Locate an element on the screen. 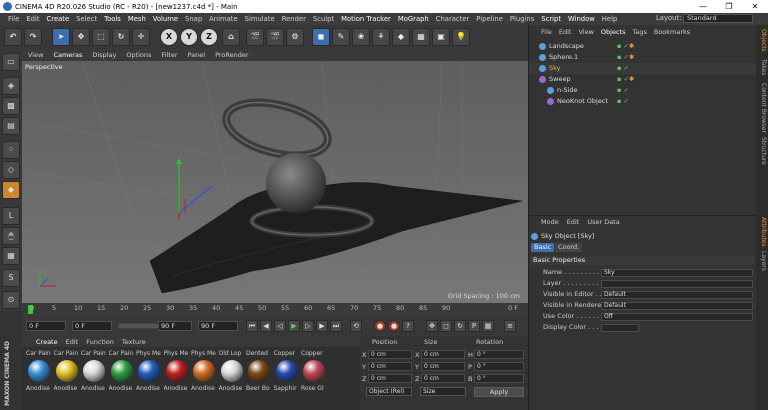 This screenshot has width=768, height=410. object-tag-icon: ✱ is located at coordinates (631, 57).